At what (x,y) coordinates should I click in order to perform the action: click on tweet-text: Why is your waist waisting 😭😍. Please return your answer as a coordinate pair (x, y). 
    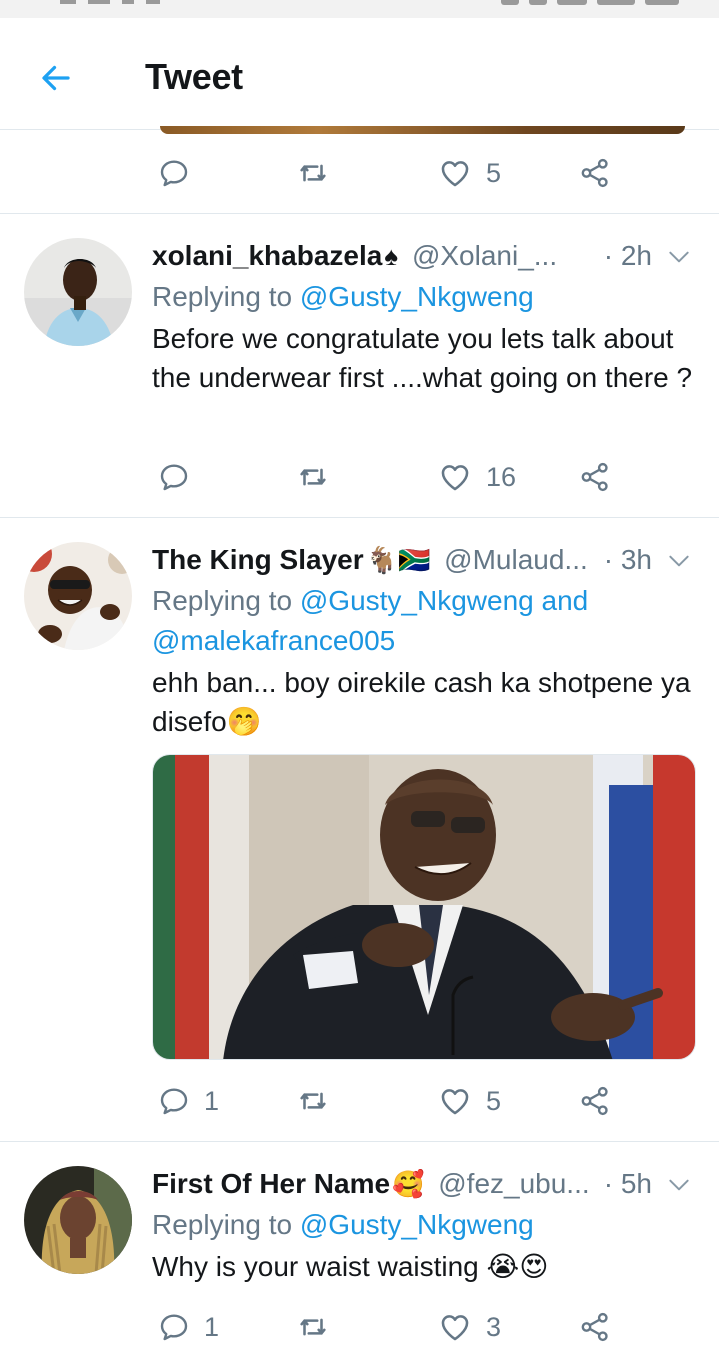
    Looking at the image, I should click on (350, 1266).